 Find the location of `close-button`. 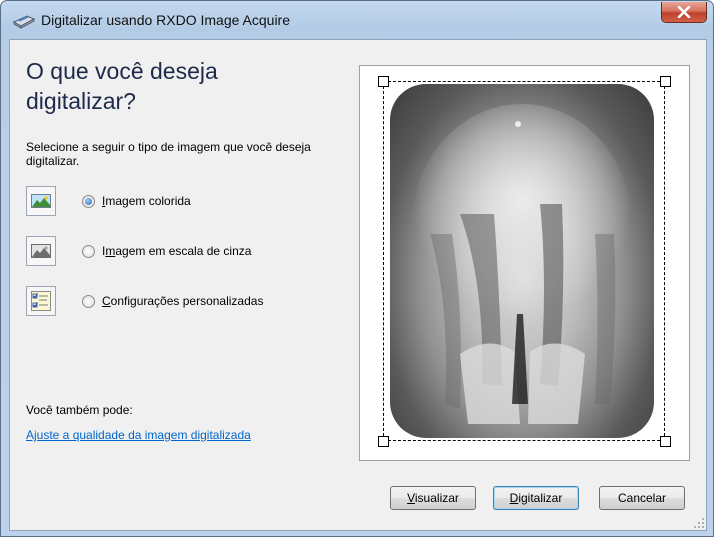

close-button is located at coordinates (684, 12).